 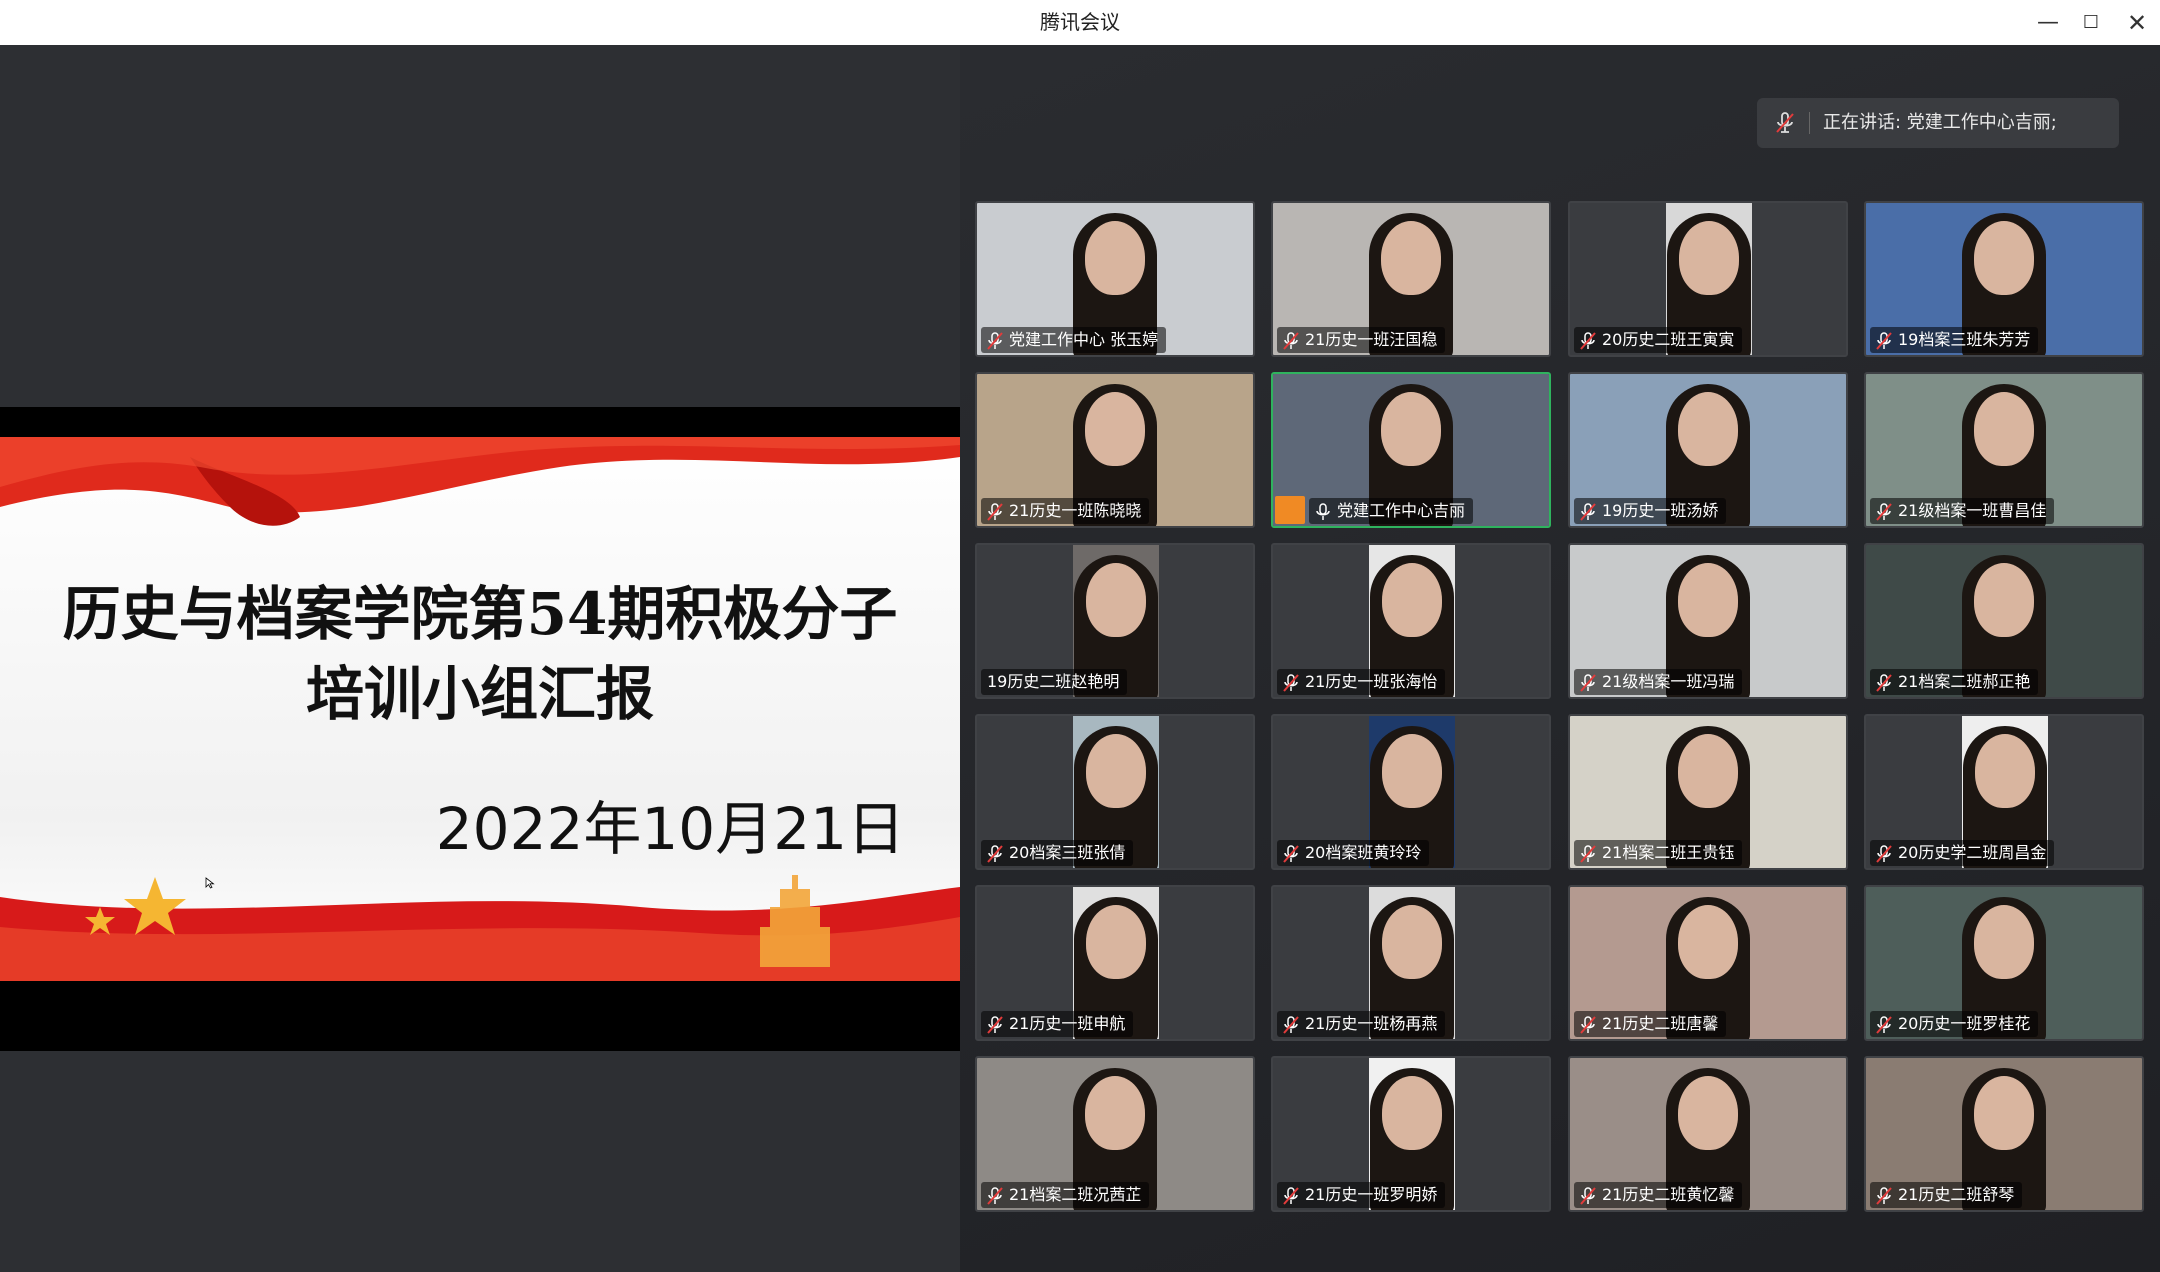 I want to click on participant-name-label: 21历史一班罗明娇, so click(x=1361, y=1195).